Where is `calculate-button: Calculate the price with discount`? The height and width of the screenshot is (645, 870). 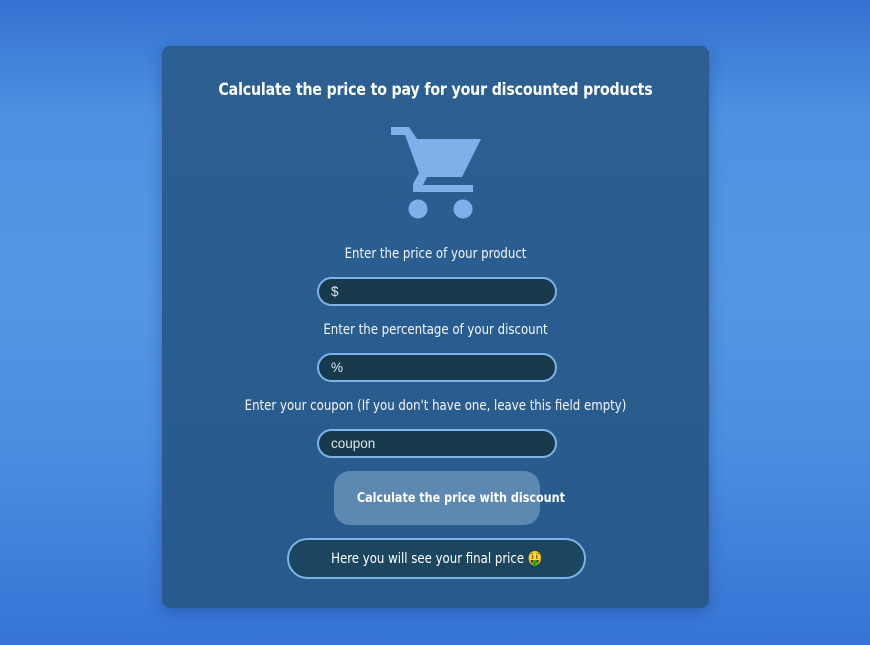 calculate-button: Calculate the price with discount is located at coordinates (449, 498).